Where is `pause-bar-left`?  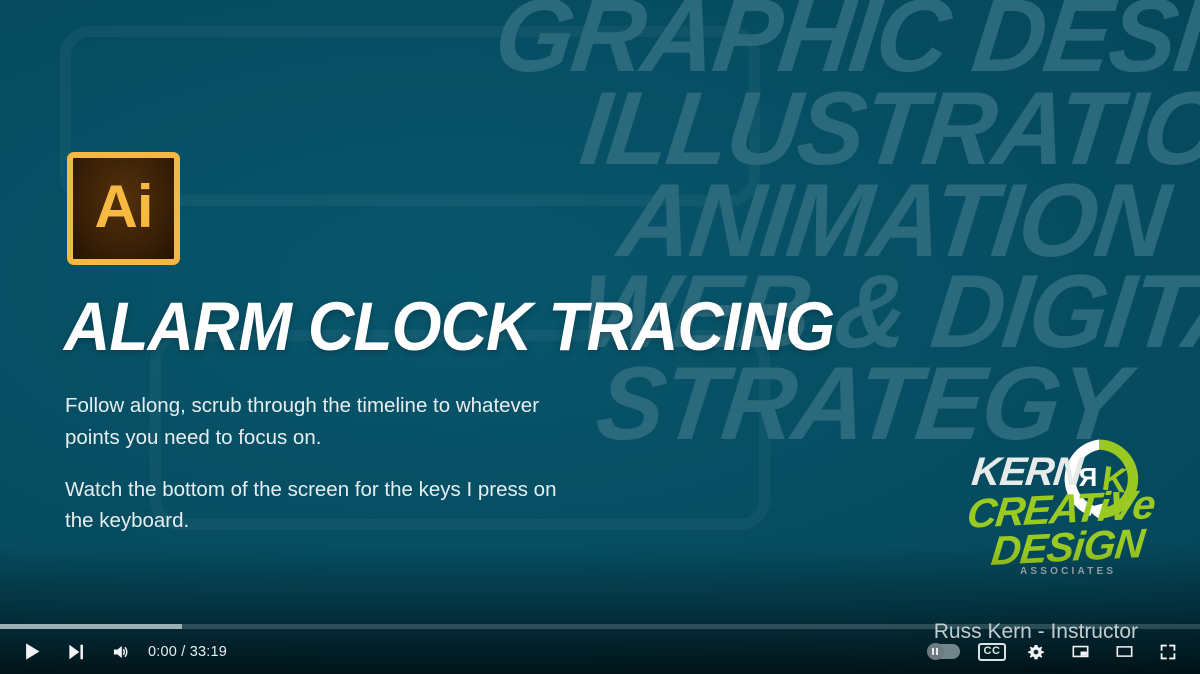 pause-bar-left is located at coordinates (933, 651).